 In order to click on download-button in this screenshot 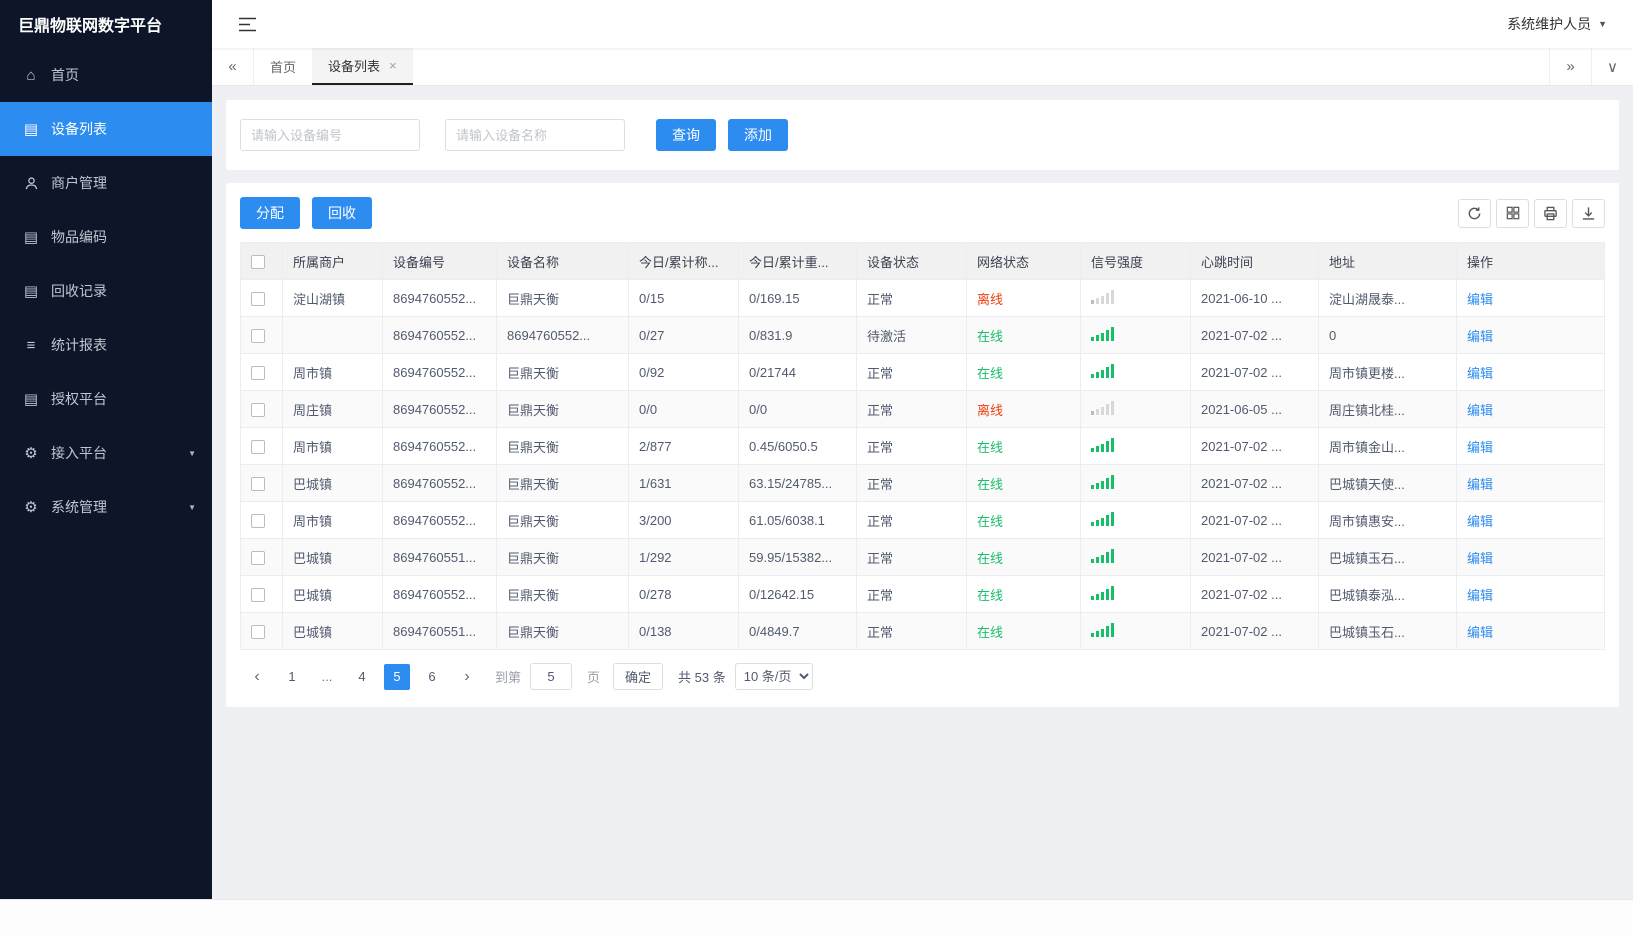, I will do `click(1588, 213)`.